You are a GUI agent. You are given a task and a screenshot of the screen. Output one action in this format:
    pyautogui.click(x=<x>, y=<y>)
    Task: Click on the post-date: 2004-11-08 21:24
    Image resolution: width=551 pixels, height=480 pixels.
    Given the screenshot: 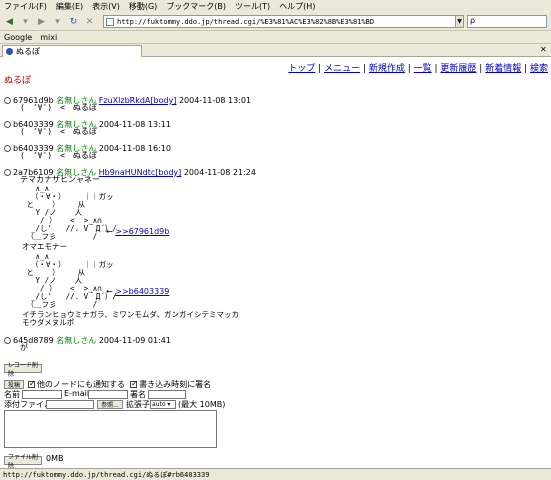 What is the action you would take?
    pyautogui.click(x=219, y=172)
    